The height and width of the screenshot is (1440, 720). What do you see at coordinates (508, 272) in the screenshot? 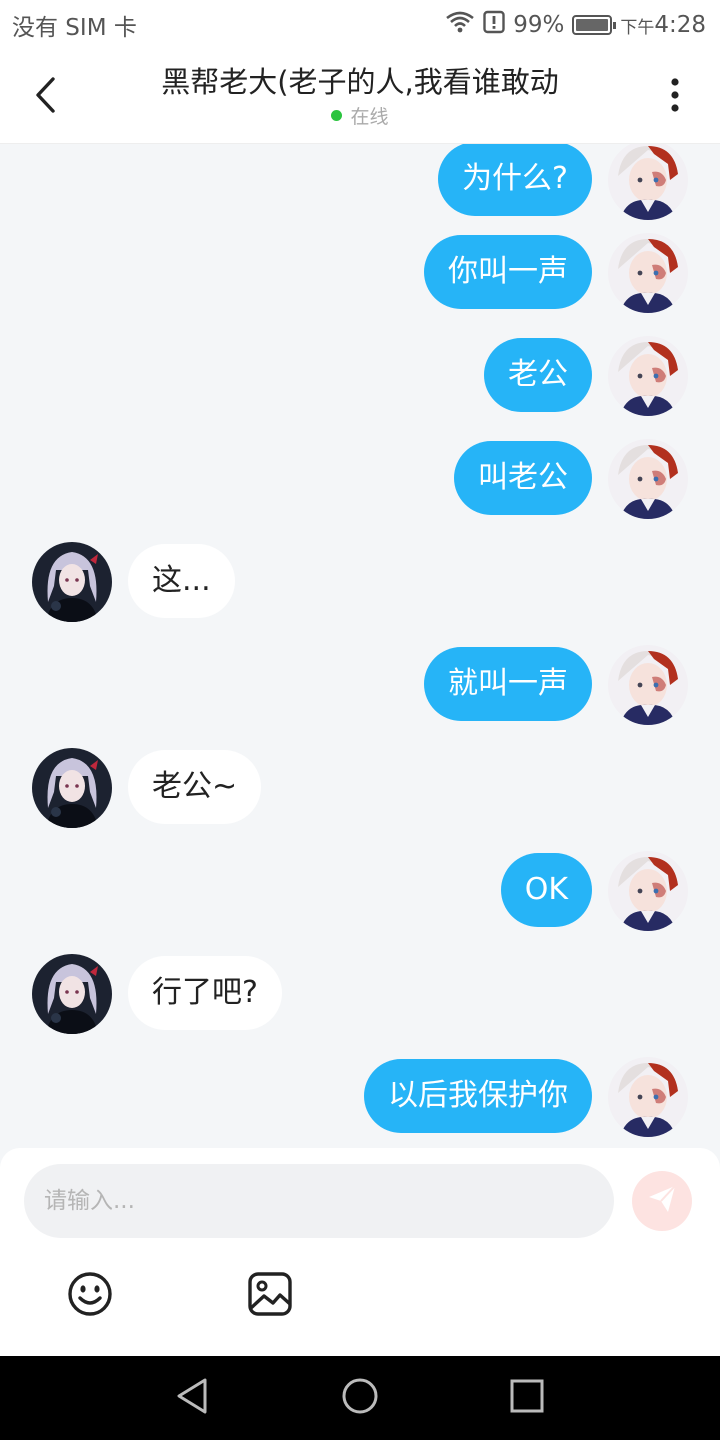
I see `message-bubble: 你叫一声` at bounding box center [508, 272].